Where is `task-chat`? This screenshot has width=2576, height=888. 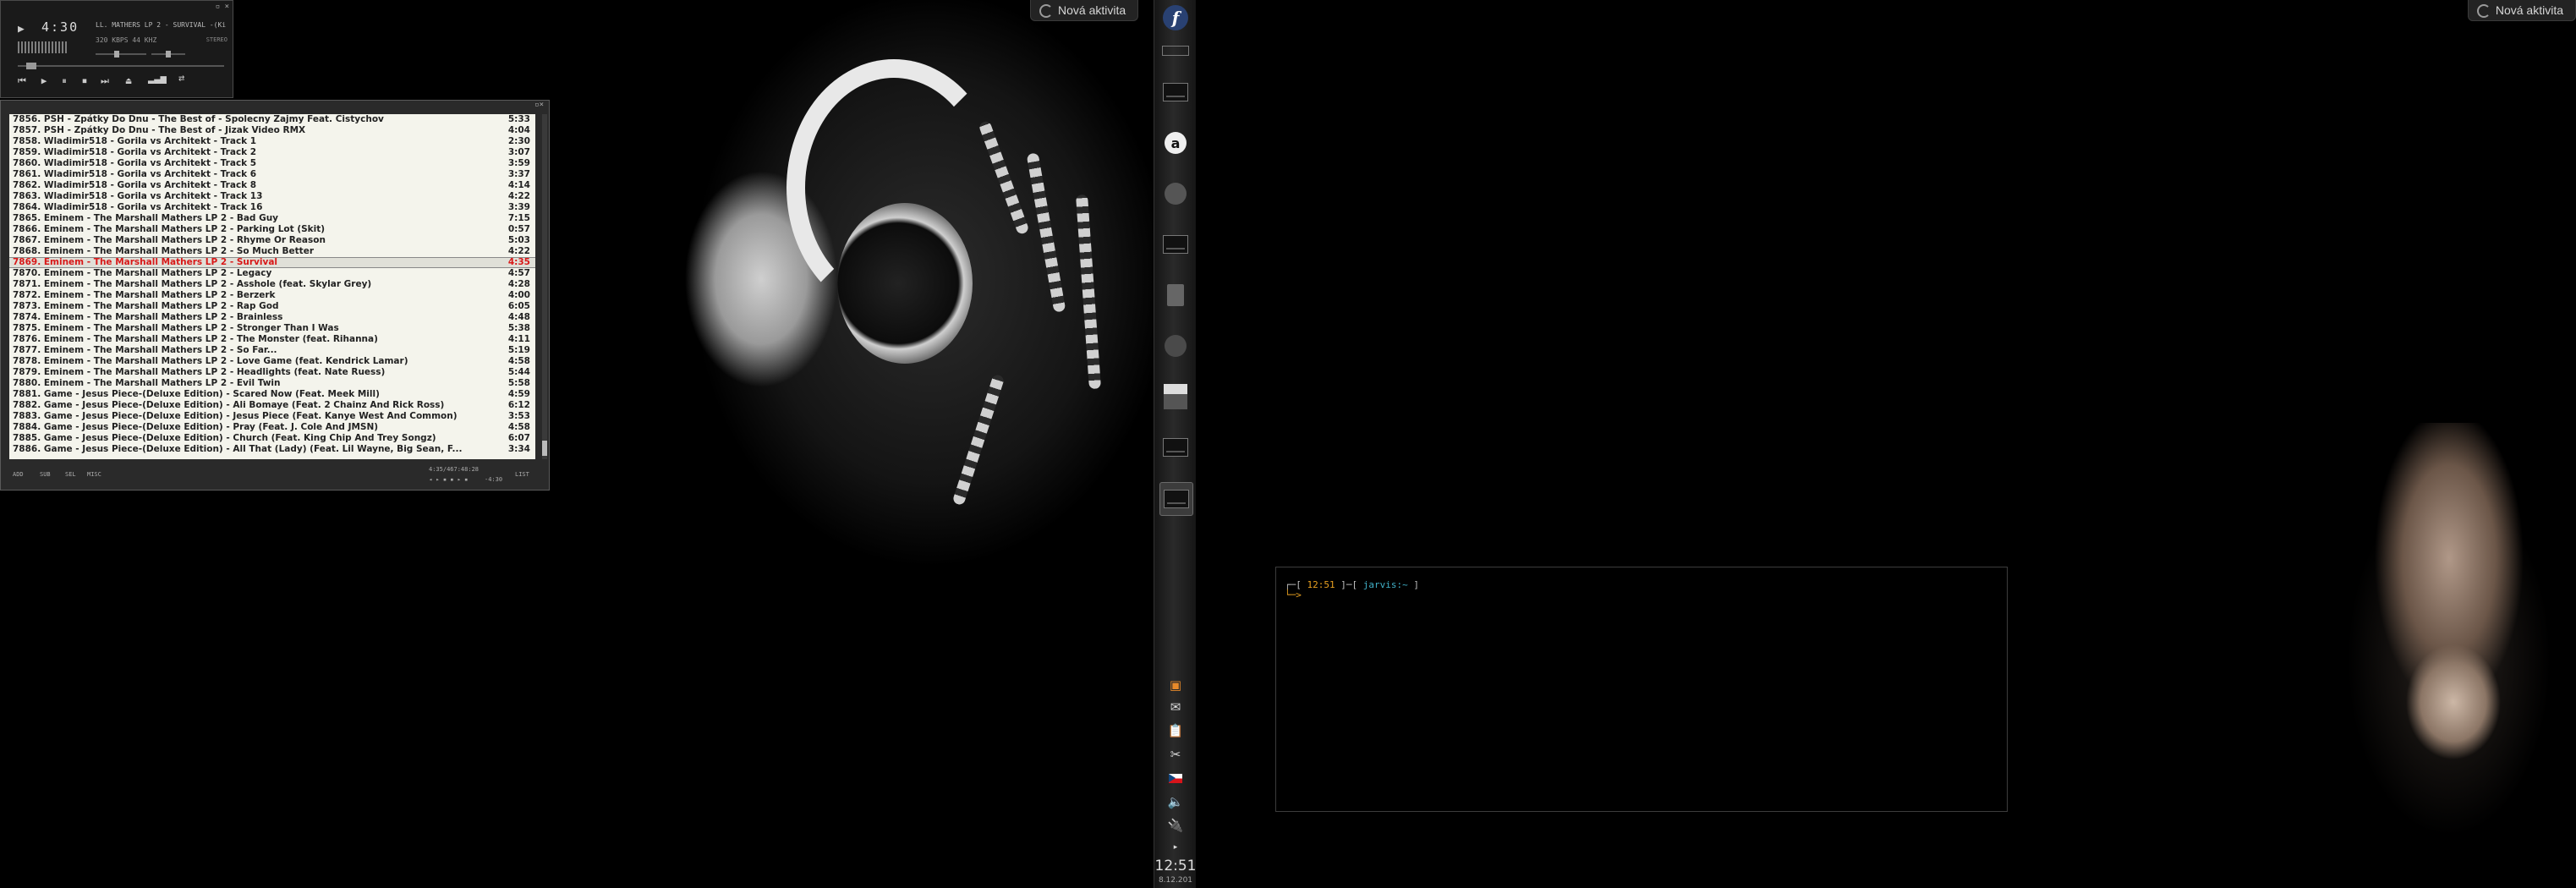 task-chat is located at coordinates (1175, 346).